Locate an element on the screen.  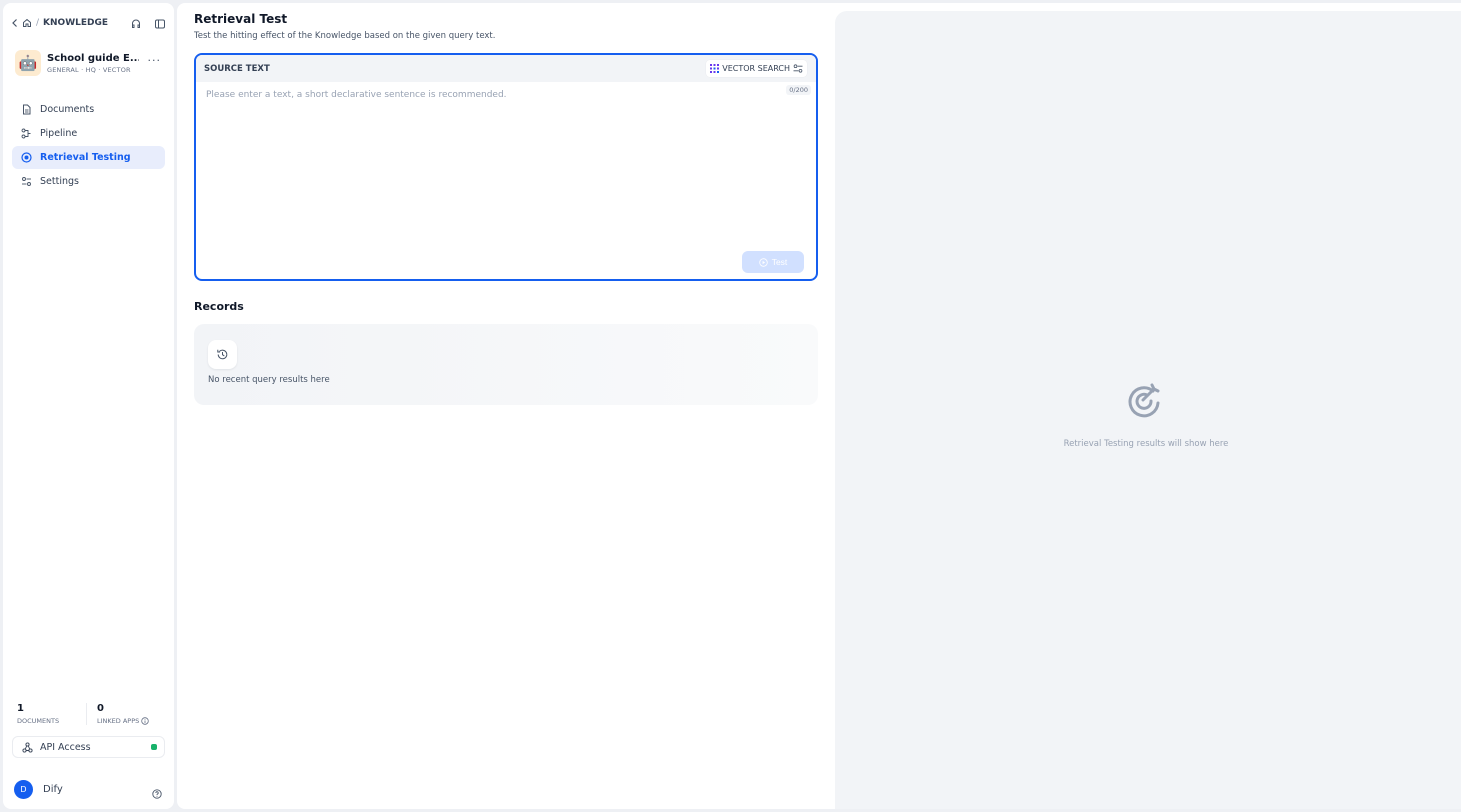
api-access-button: API Access is located at coordinates (88, 747).